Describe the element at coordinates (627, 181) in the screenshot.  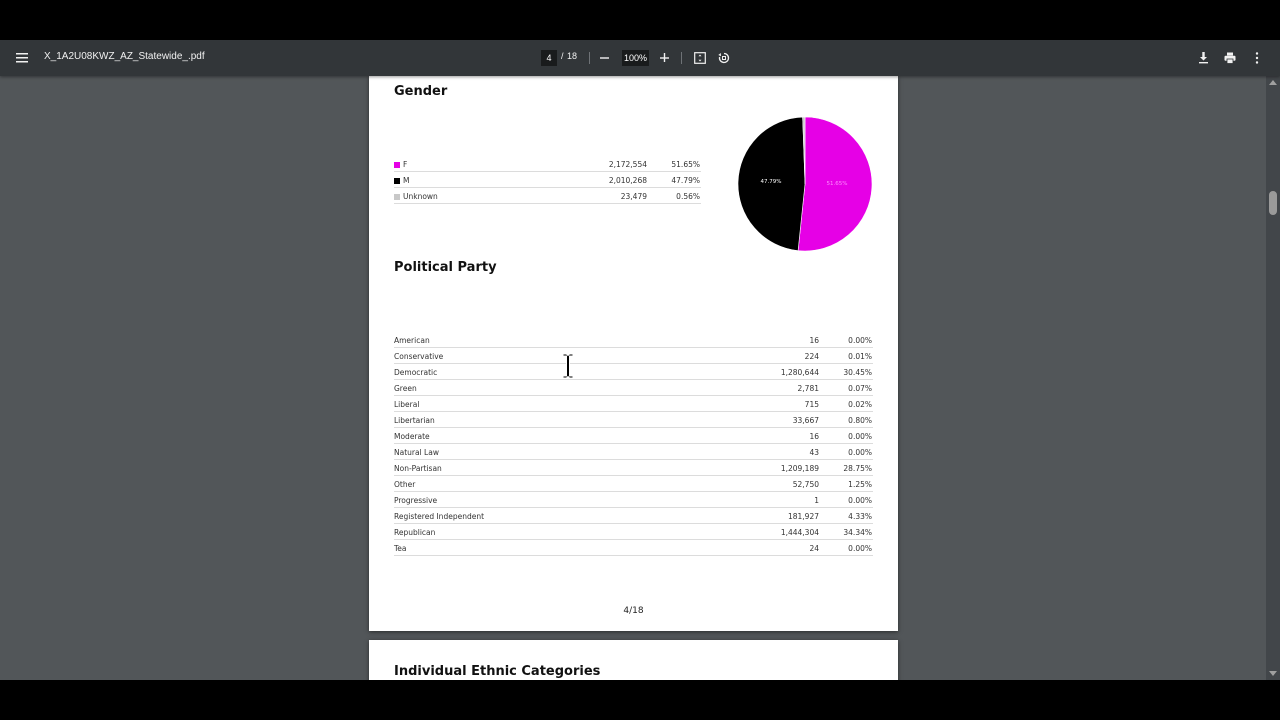
I see `gender-count: 2,010,268` at that location.